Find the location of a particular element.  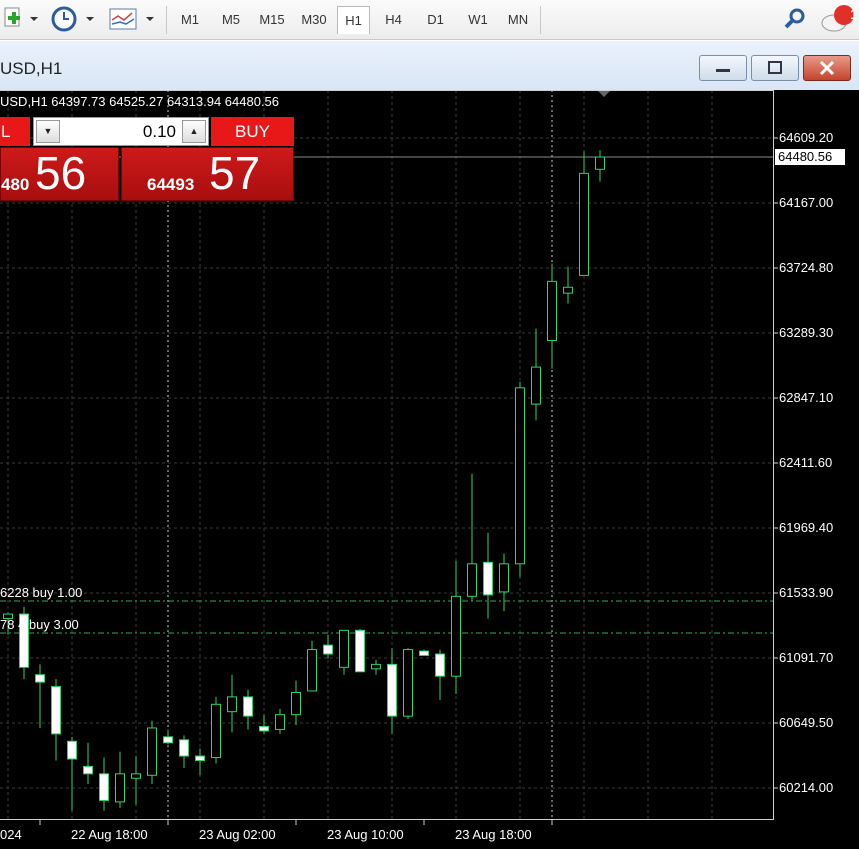

price-axis-label: 64609.20 is located at coordinates (806, 137).